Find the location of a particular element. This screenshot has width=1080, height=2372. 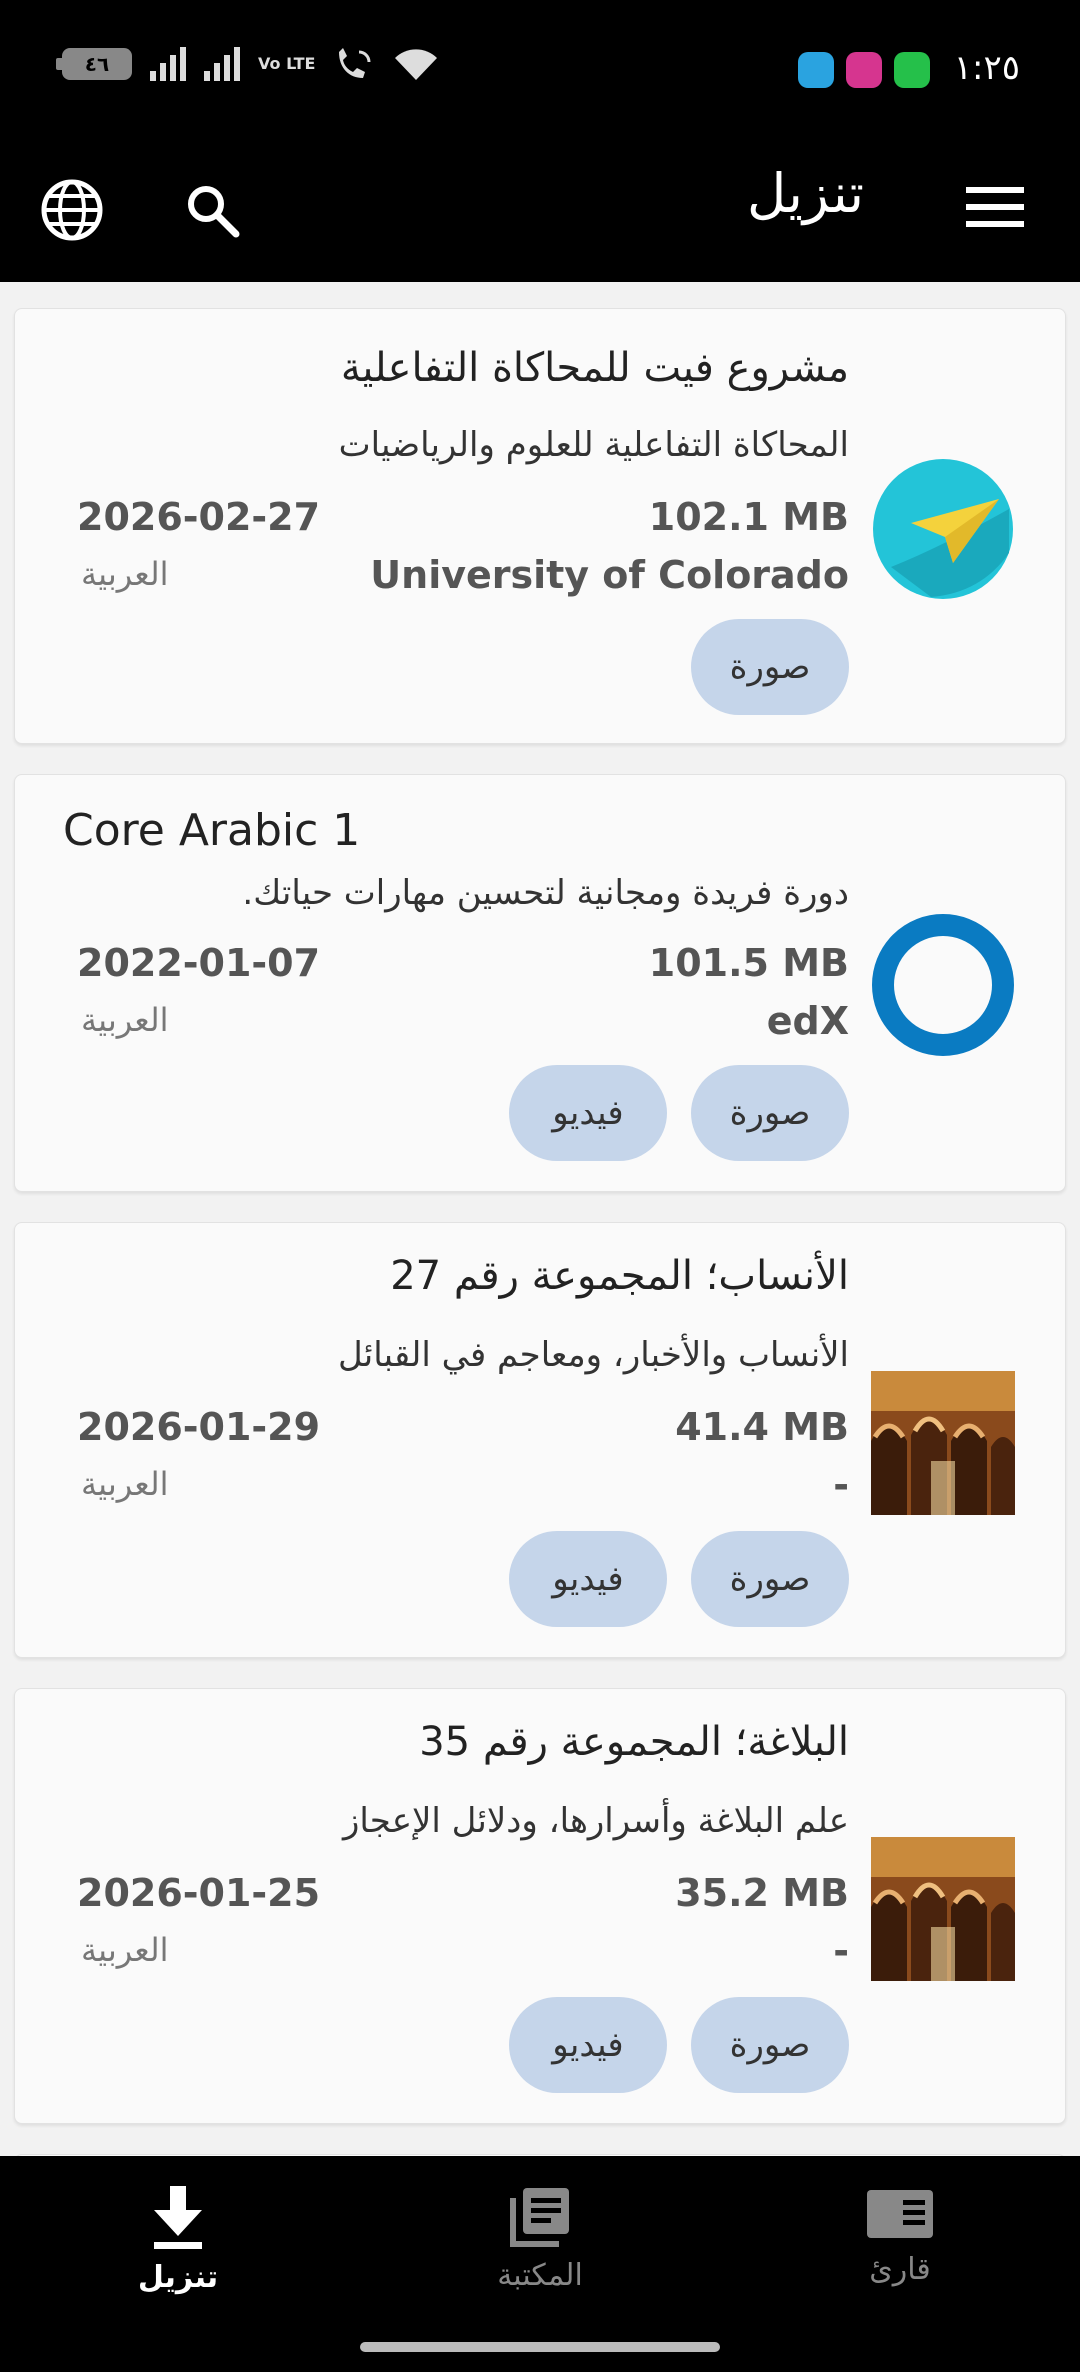

globe-icon is located at coordinates (72, 210).